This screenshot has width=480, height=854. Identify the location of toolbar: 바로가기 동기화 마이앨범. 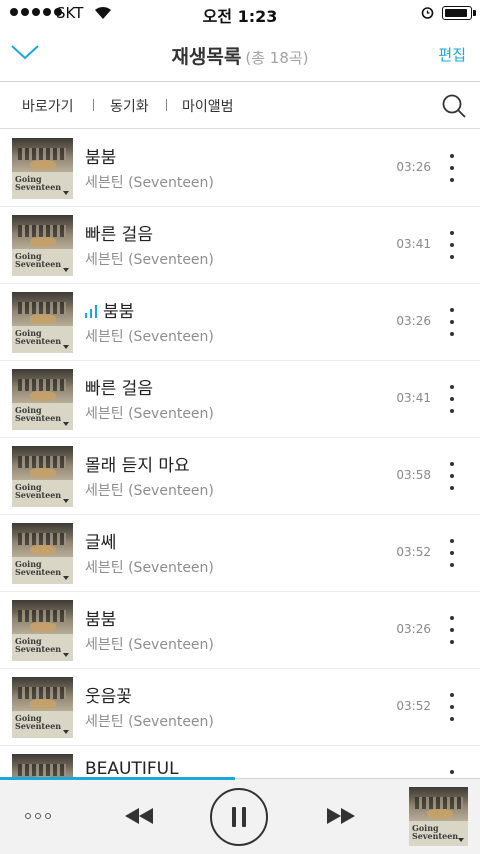
(240, 106).